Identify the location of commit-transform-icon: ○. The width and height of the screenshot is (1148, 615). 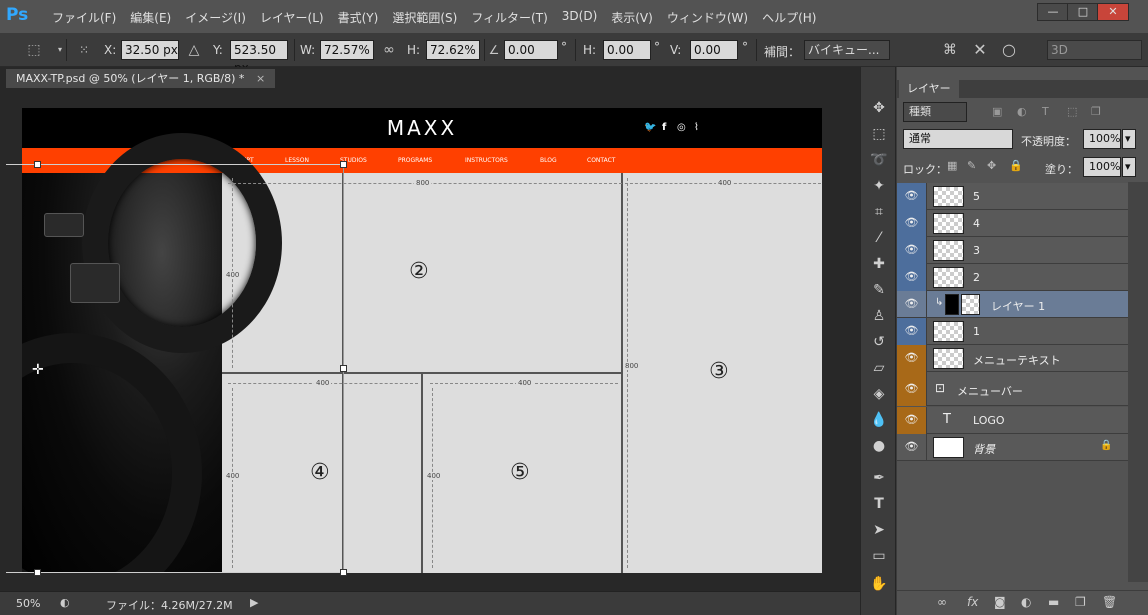
(1009, 50).